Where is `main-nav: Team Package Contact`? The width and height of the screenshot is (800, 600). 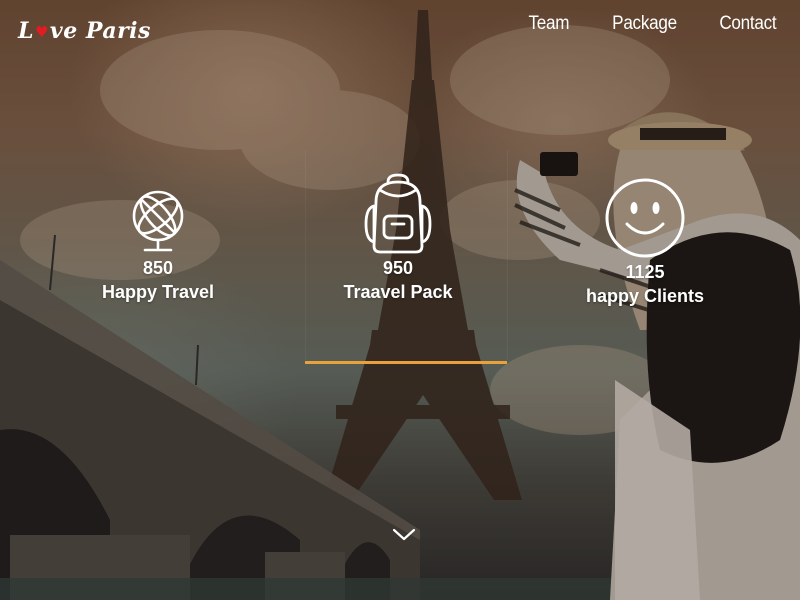
main-nav: Team Package Contact is located at coordinates (650, 24).